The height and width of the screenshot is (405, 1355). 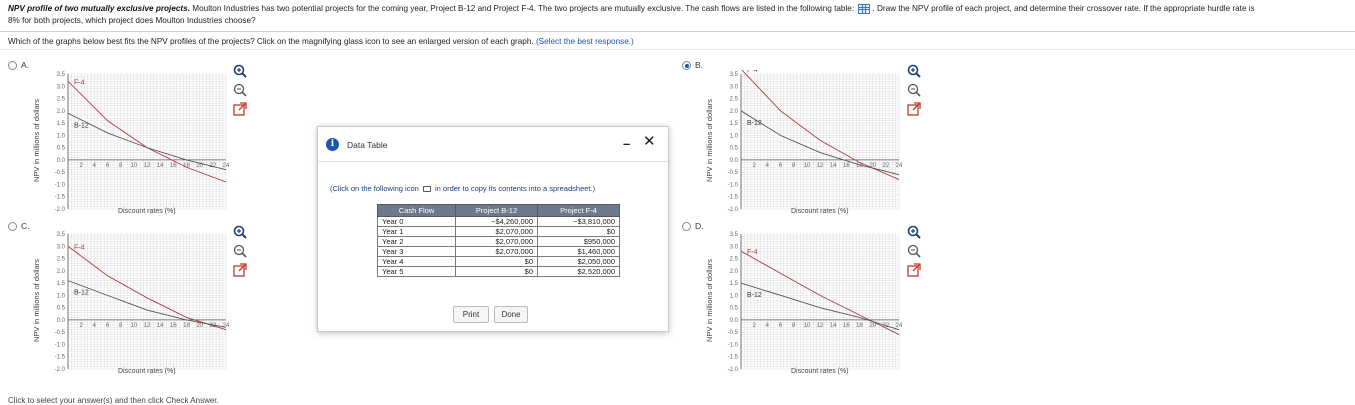 What do you see at coordinates (60, 358) in the screenshot?
I see `y-tick-label: -1.5` at bounding box center [60, 358].